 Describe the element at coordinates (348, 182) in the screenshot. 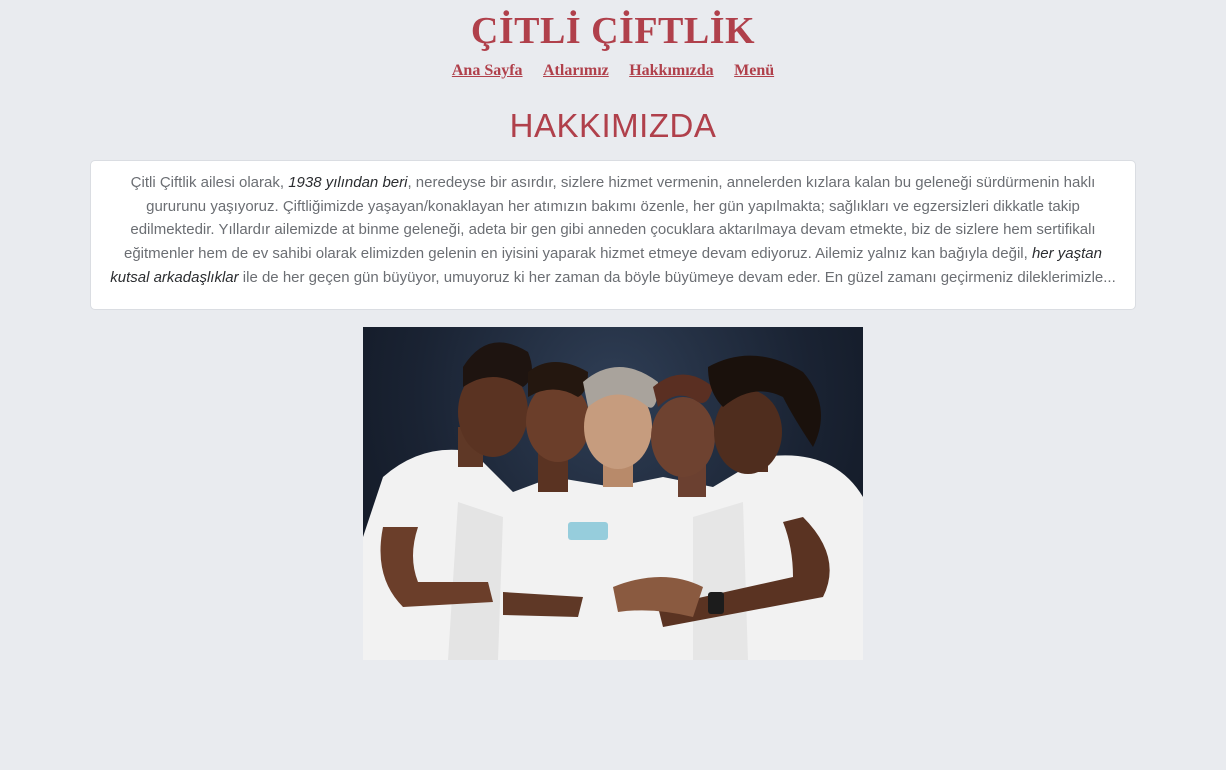

I see `about-text-emphasis-year: 1938 yılından beri` at that location.